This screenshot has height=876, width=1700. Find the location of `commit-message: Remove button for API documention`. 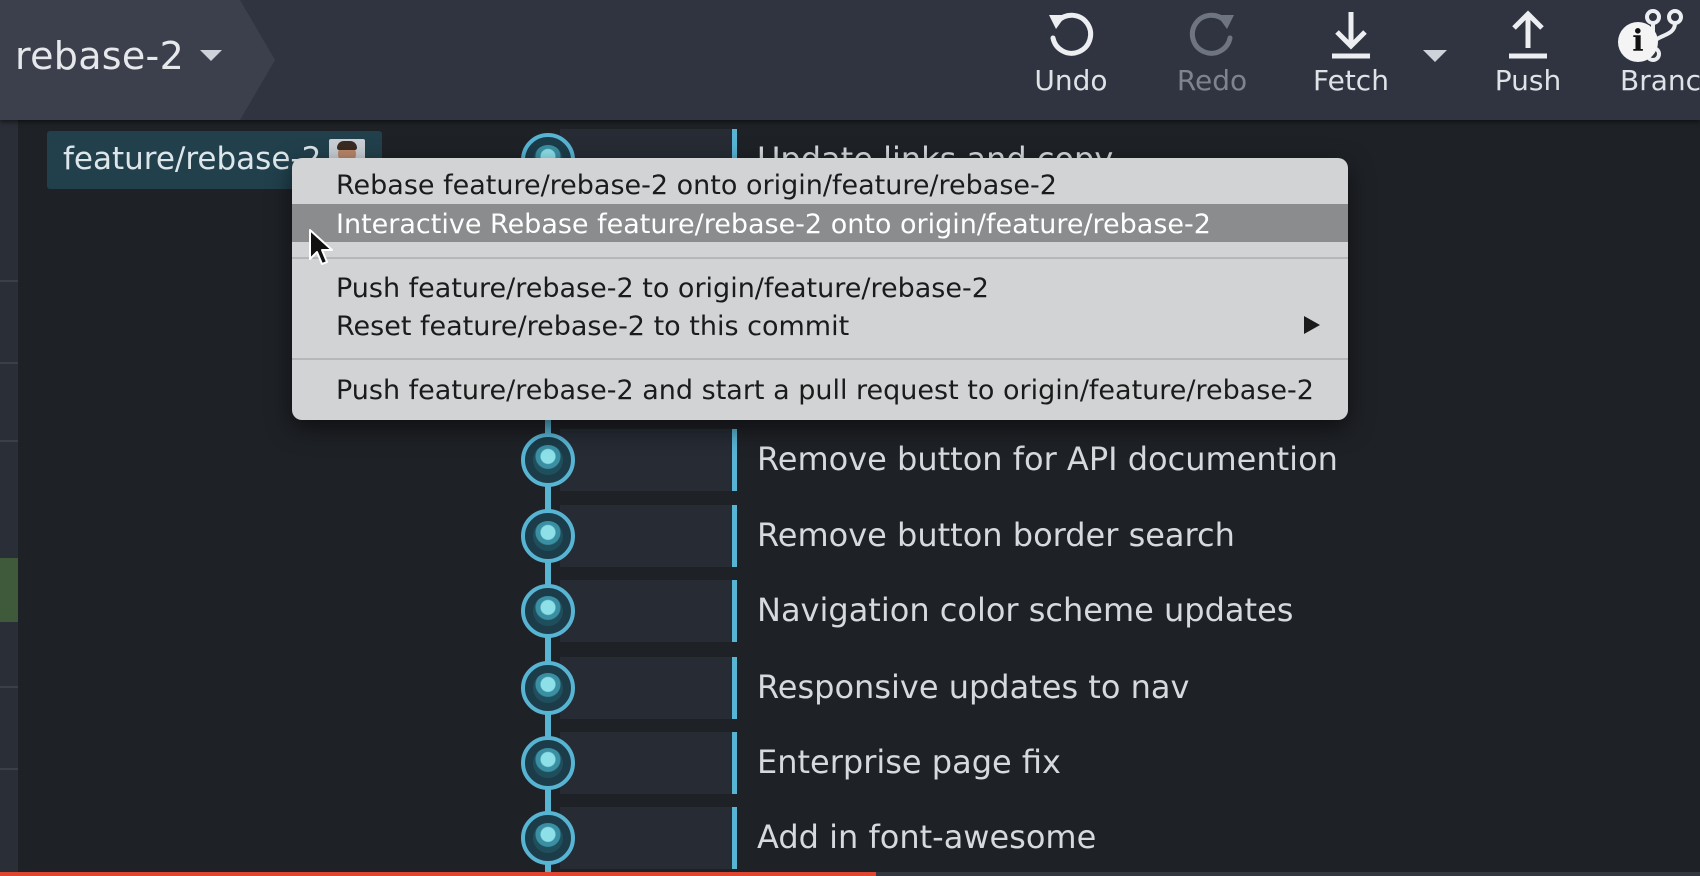

commit-message: Remove button for API documention is located at coordinates (1047, 459).